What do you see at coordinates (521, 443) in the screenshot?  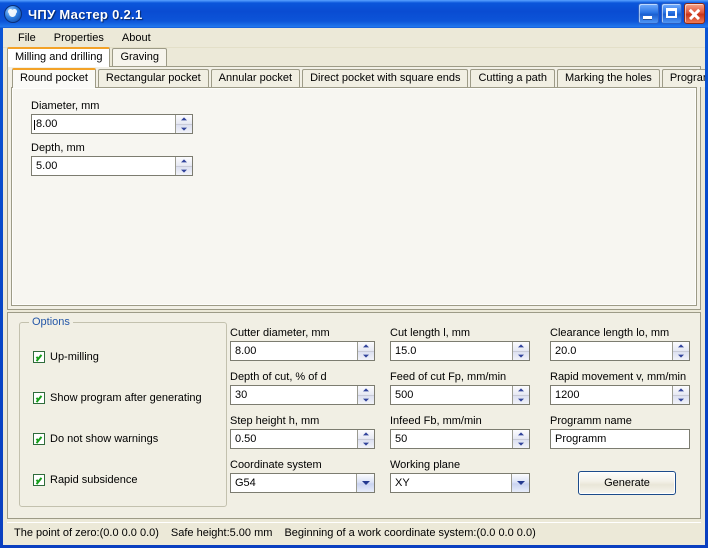 I see `infeed-spin-down` at bounding box center [521, 443].